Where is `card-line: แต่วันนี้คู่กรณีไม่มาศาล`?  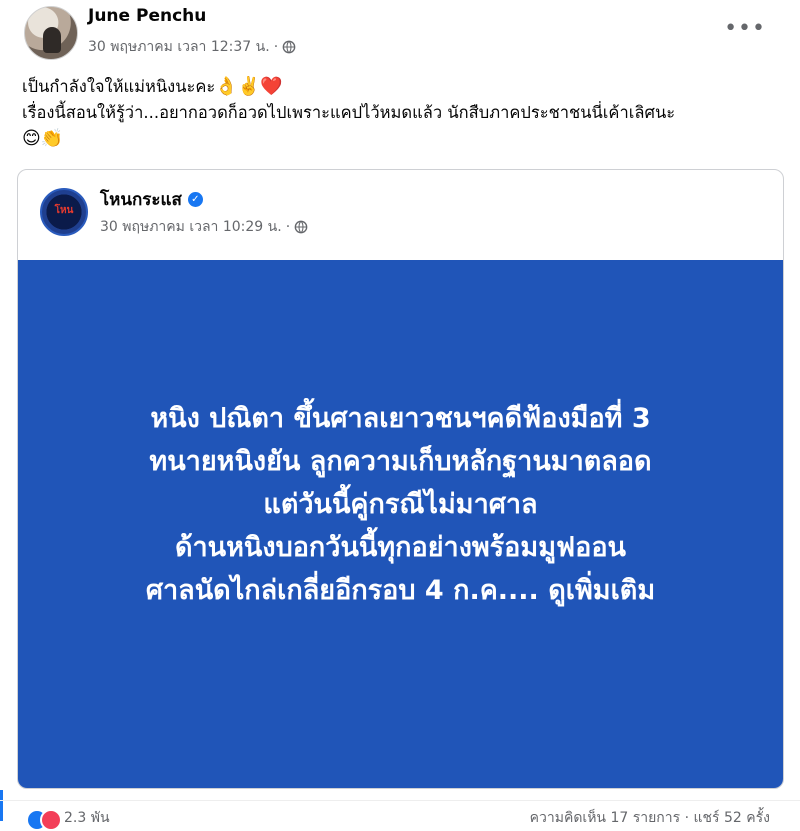 card-line: แต่วันนี้คู่กรณีไม่มาศาล is located at coordinates (400, 504).